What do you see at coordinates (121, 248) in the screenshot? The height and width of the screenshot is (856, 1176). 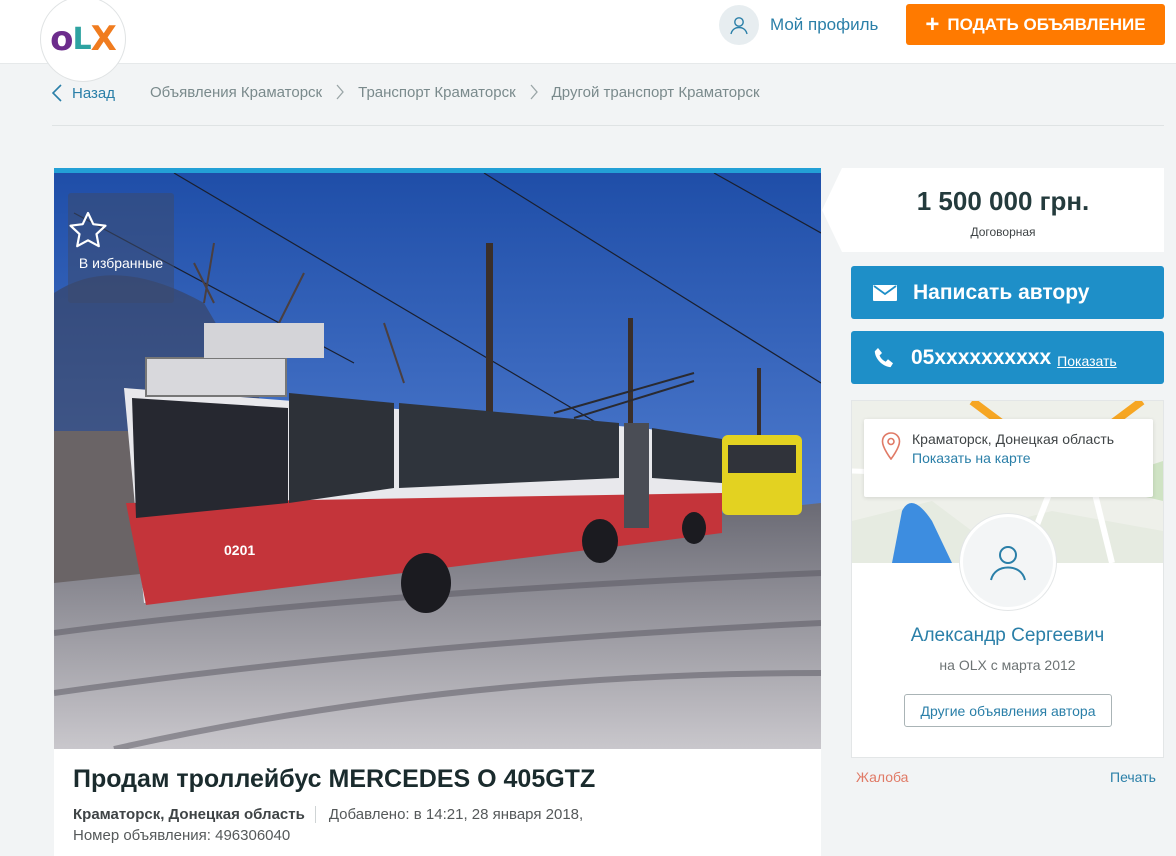 I see `add-to-favorites-button: В избранные` at bounding box center [121, 248].